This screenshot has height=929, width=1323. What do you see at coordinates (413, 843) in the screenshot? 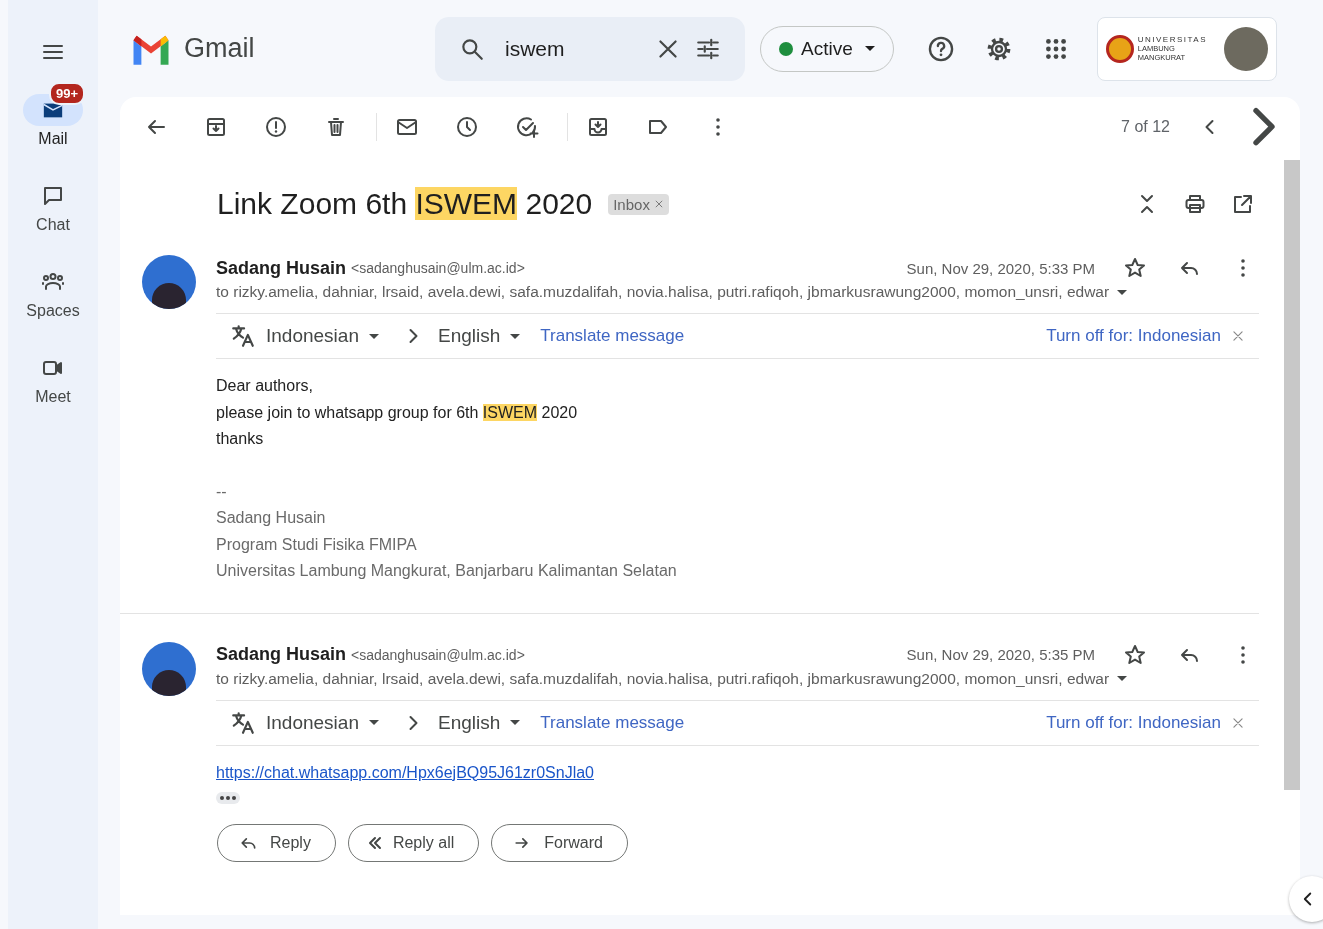
I see `reply-all-button: Reply all` at bounding box center [413, 843].